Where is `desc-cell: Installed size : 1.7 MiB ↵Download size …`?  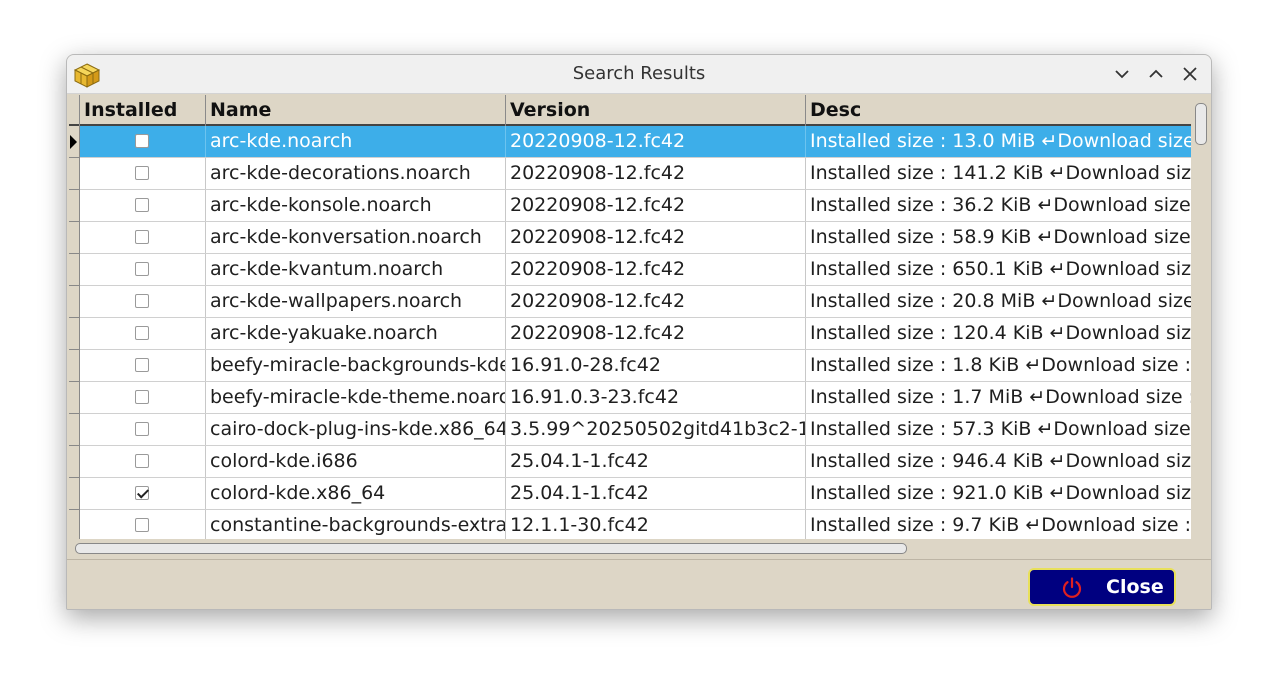 desc-cell: Installed size : 1.7 MiB ↵Download size … is located at coordinates (998, 397).